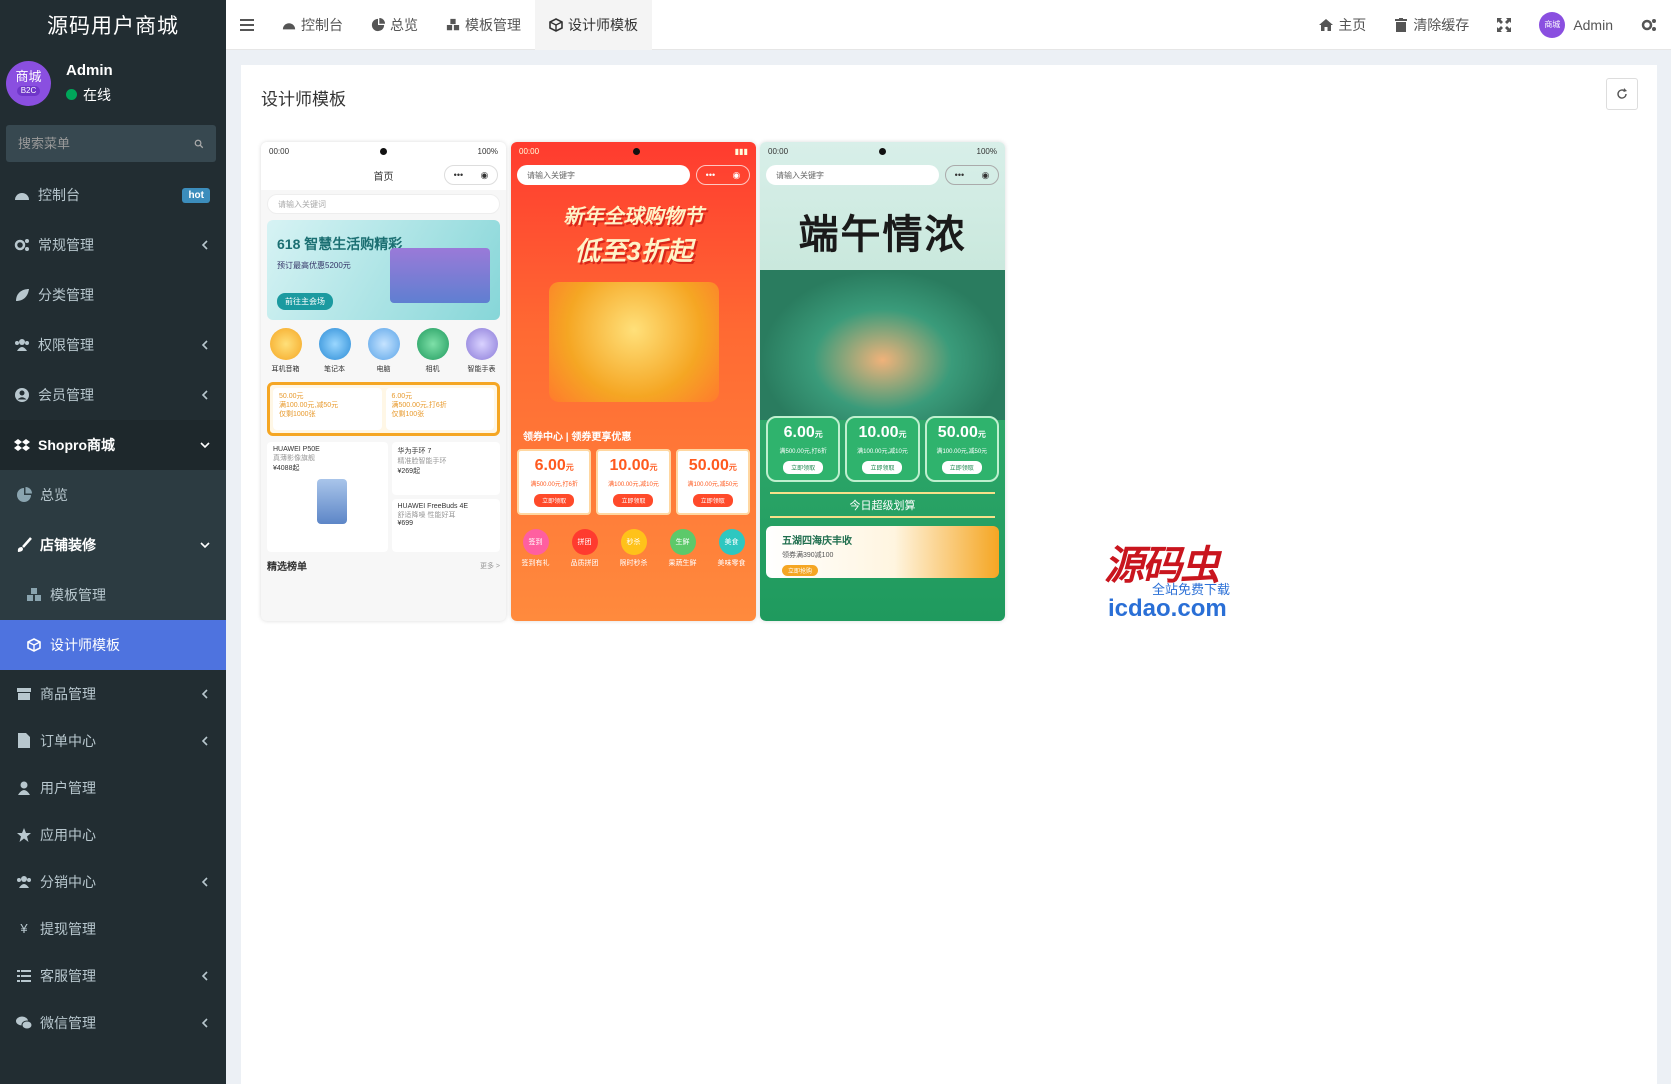 The width and height of the screenshot is (1671, 1084). What do you see at coordinates (593, 25) in the screenshot?
I see `tab-designer-template: 设计师模板` at bounding box center [593, 25].